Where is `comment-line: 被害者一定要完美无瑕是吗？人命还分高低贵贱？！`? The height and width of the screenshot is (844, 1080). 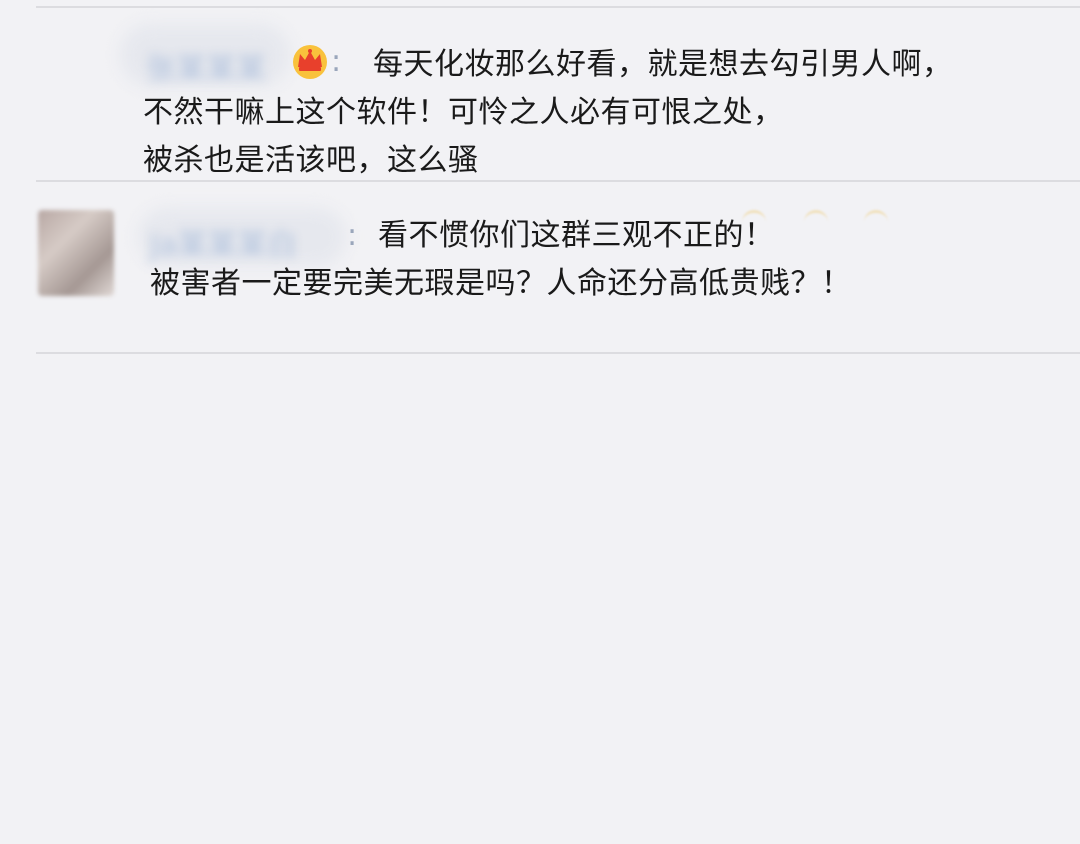 comment-line: 被害者一定要完美无瑕是吗？人命还分高低贵贱？！ is located at coordinates (501, 283).